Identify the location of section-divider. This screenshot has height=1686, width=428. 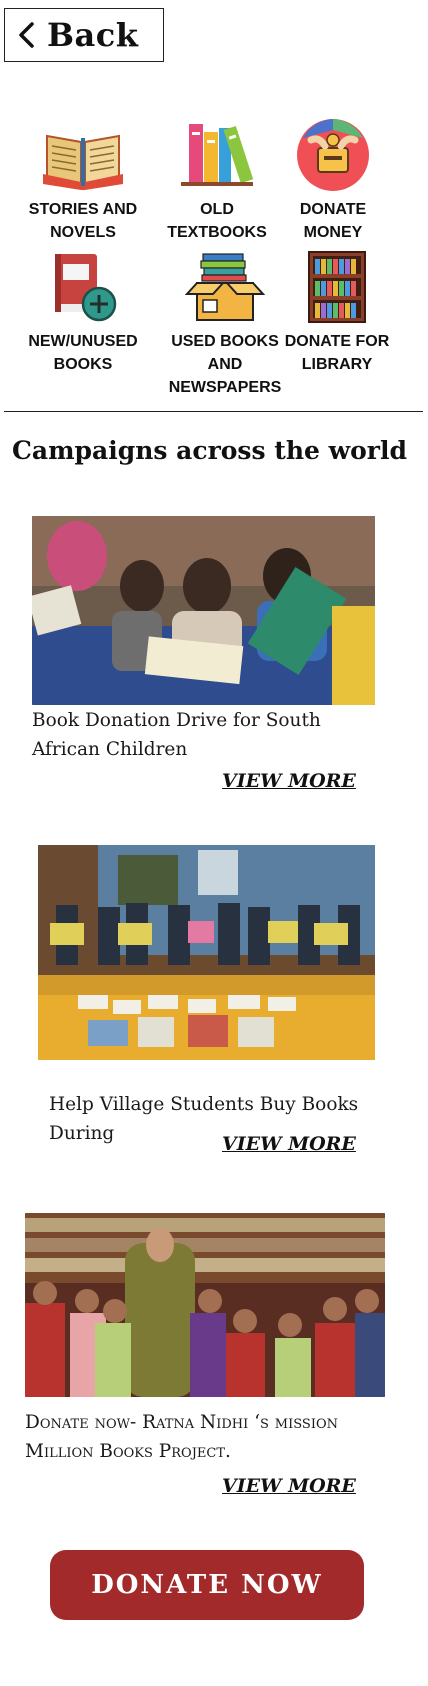
(213, 411).